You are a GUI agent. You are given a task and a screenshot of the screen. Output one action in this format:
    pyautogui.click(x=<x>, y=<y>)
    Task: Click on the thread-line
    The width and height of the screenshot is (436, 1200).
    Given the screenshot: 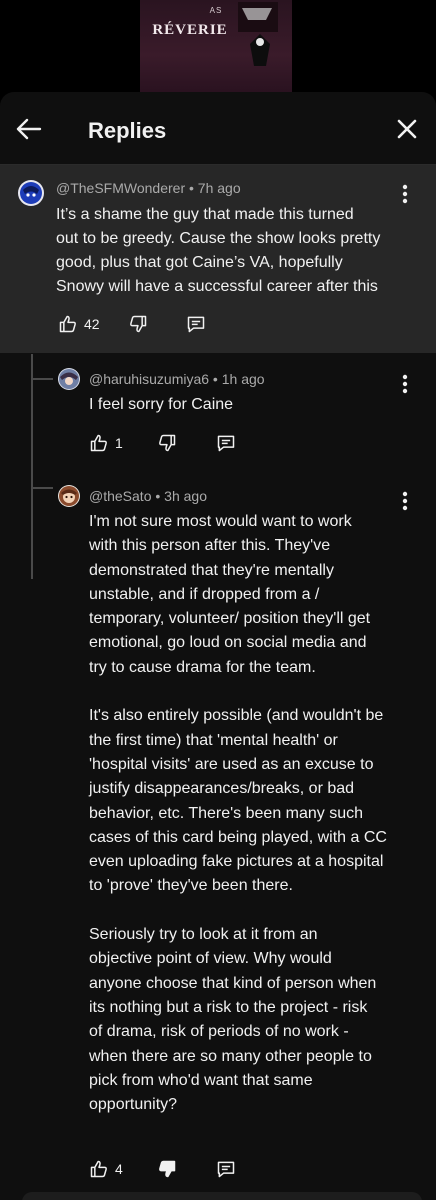 What is the action you would take?
    pyautogui.click(x=32, y=466)
    